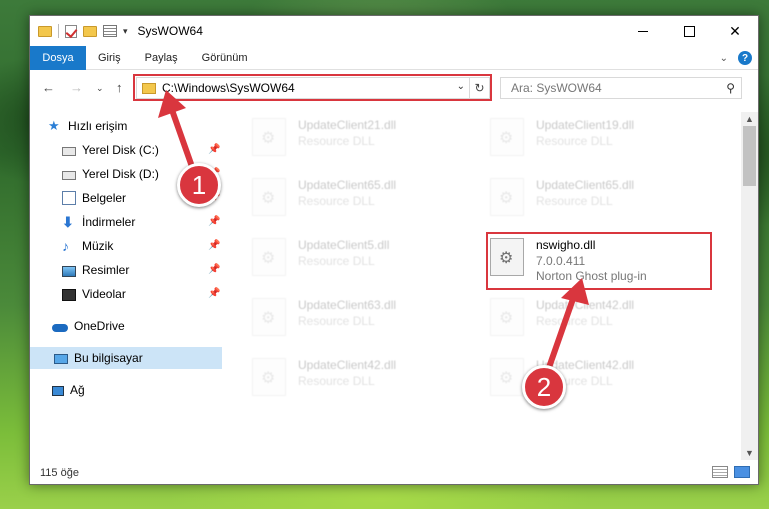 The height and width of the screenshot is (509, 769). I want to click on window-title: SysWOW64, so click(170, 31).